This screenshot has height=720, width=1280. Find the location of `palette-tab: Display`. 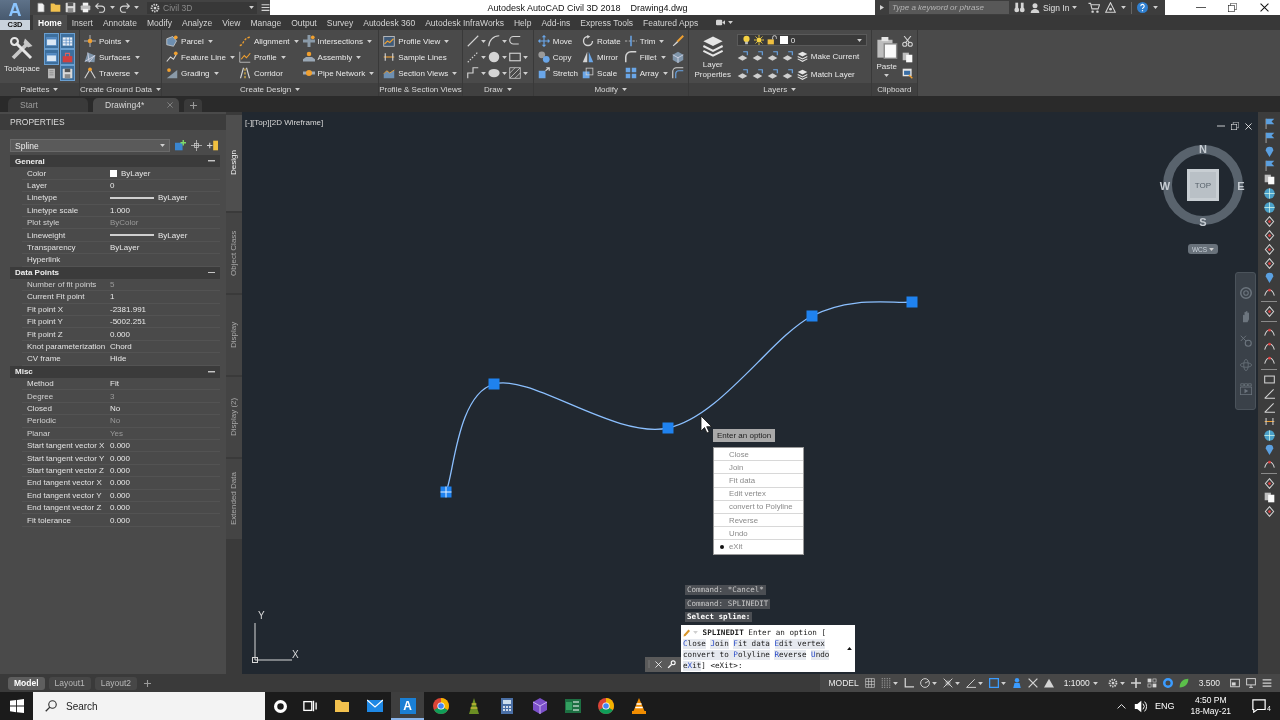

palette-tab: Display is located at coordinates (234, 335).